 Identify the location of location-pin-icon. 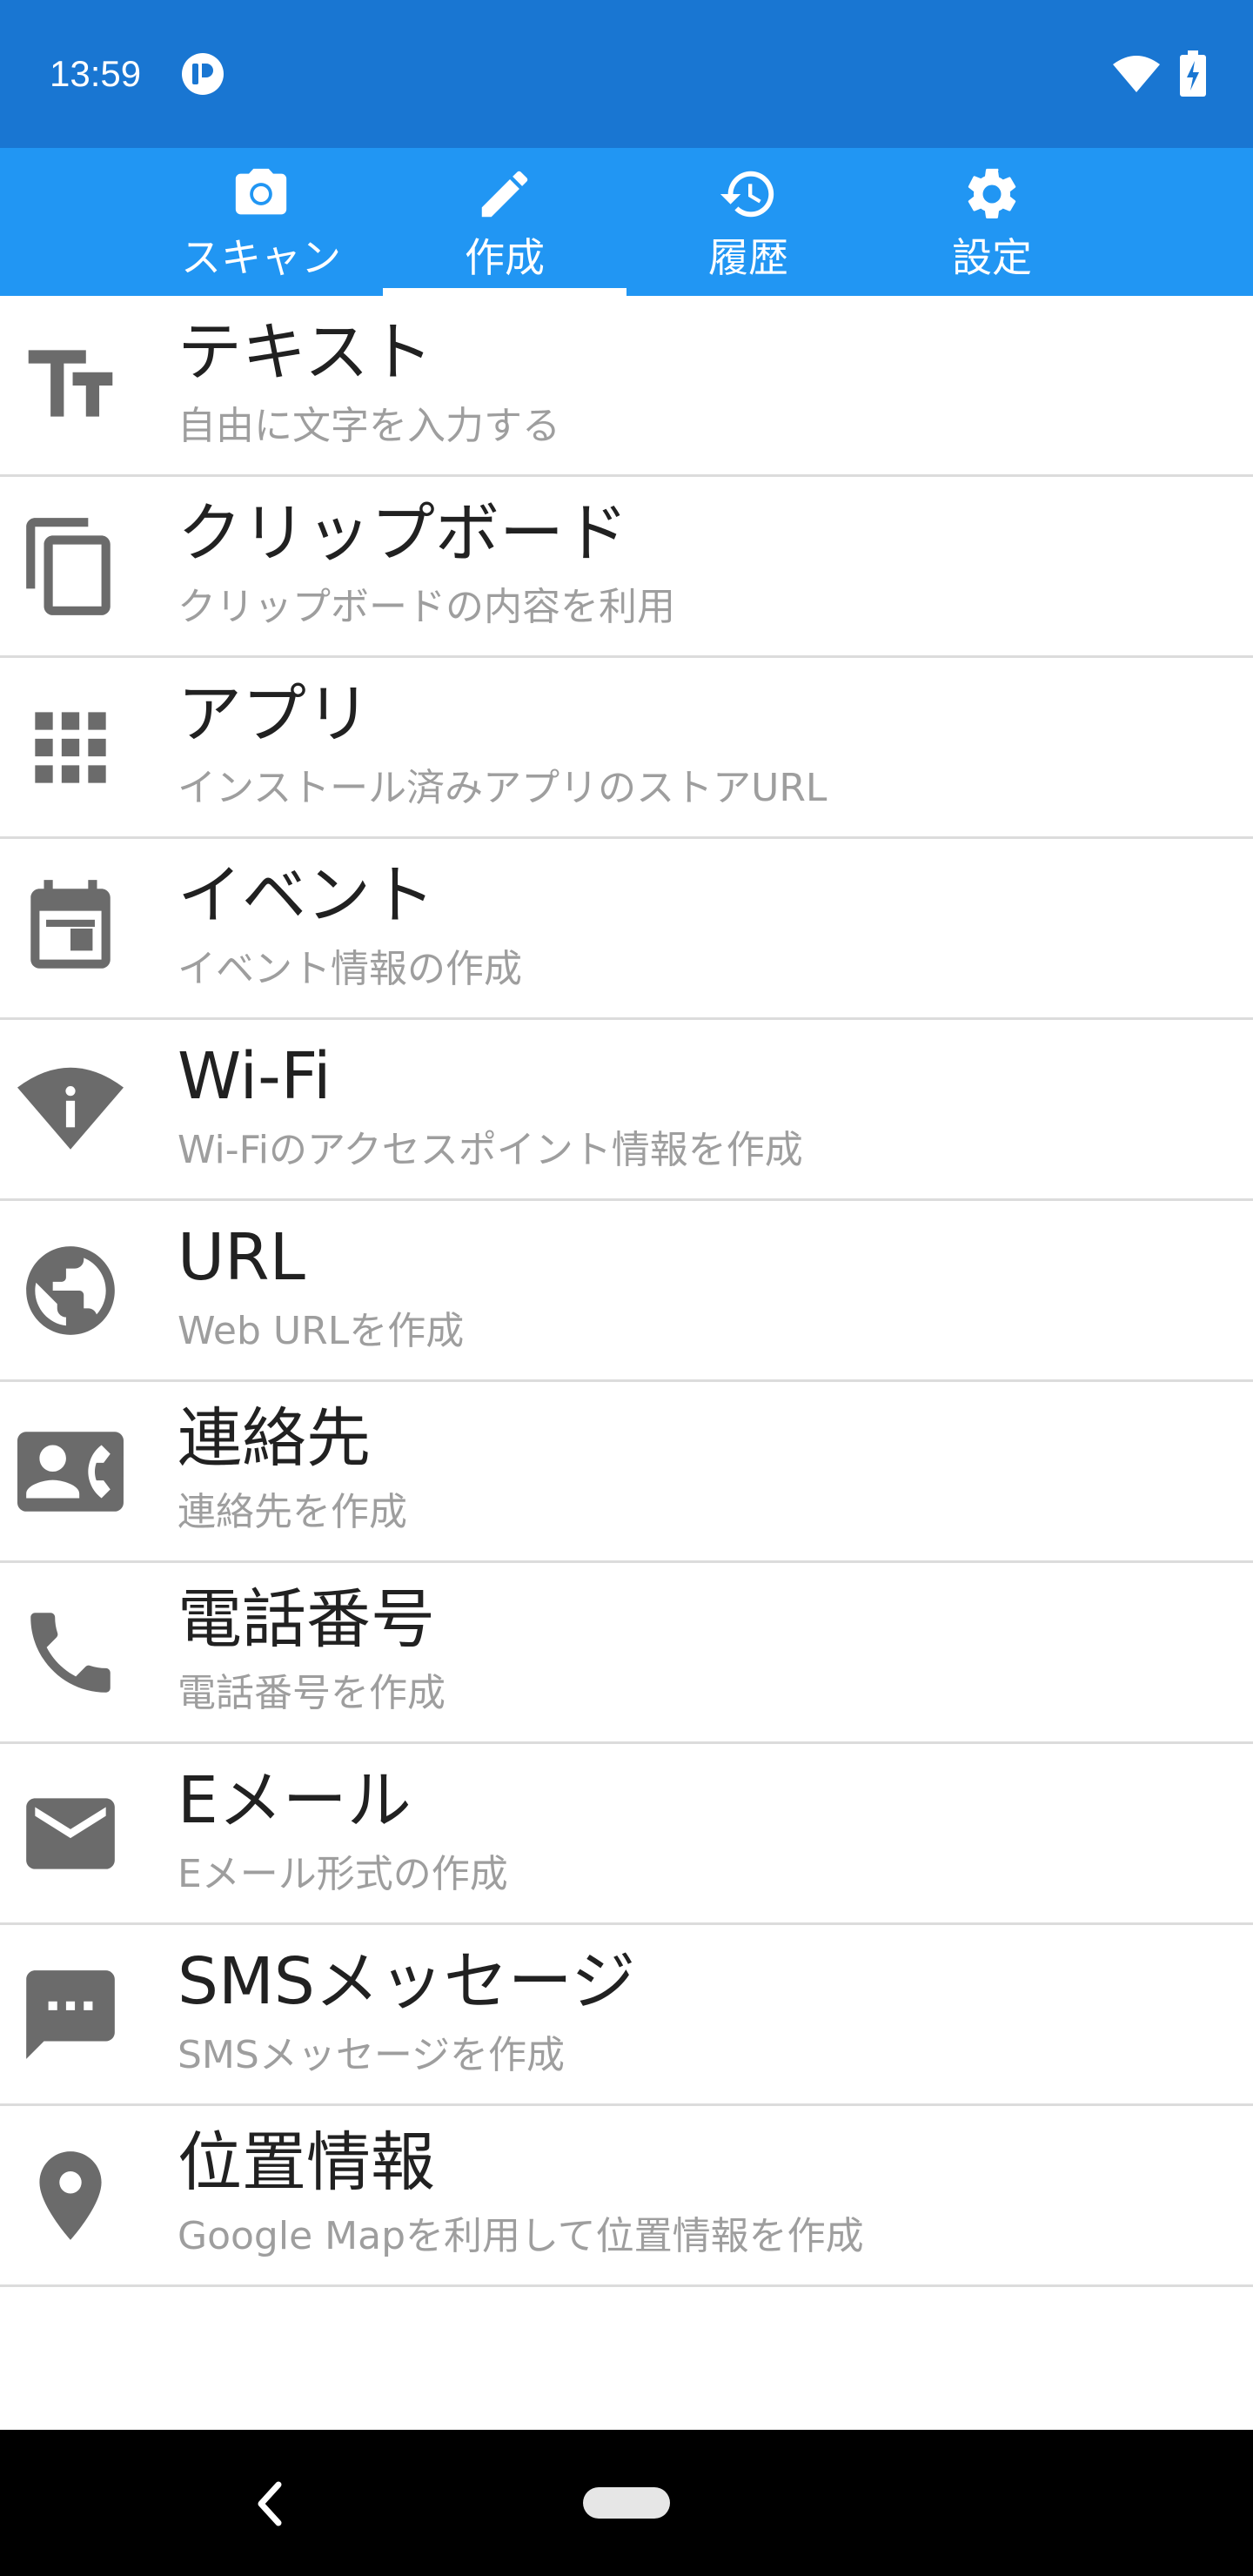
(70, 2195).